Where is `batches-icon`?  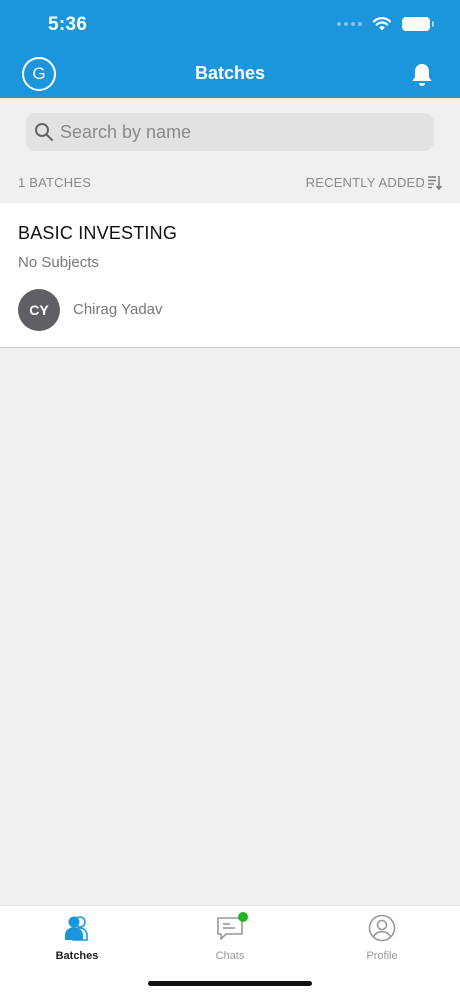
batches-icon is located at coordinates (76, 928).